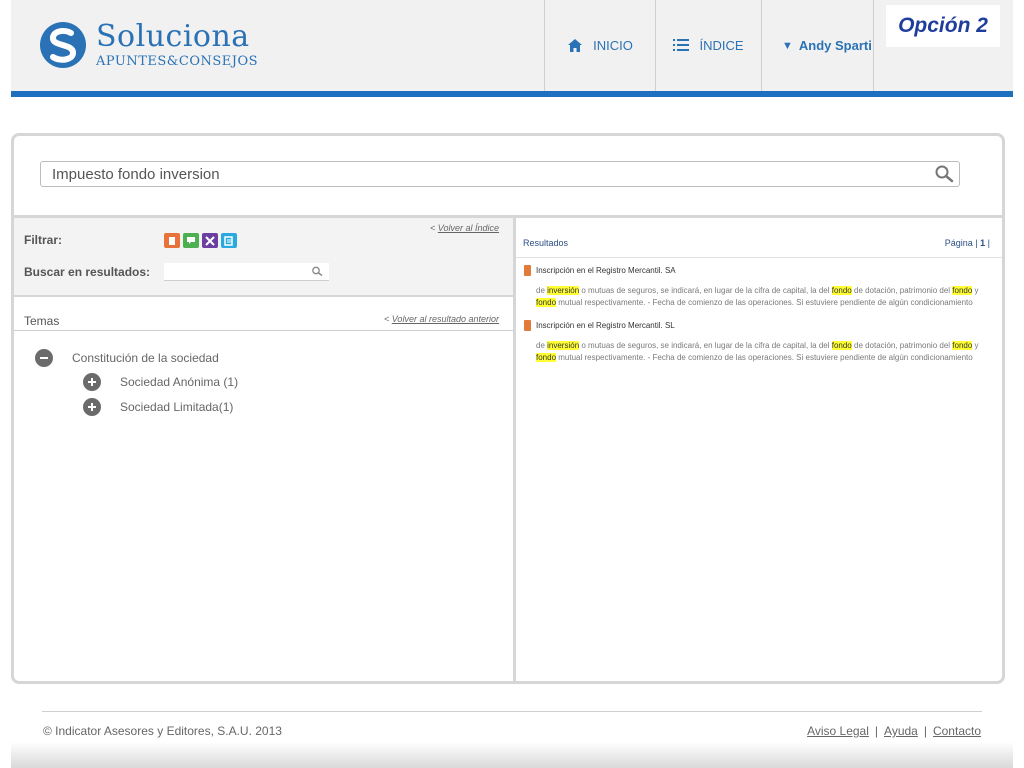 This screenshot has width=1024, height=768. I want to click on footer-links: Aviso Legal | Ayuda | Contacto, so click(894, 731).